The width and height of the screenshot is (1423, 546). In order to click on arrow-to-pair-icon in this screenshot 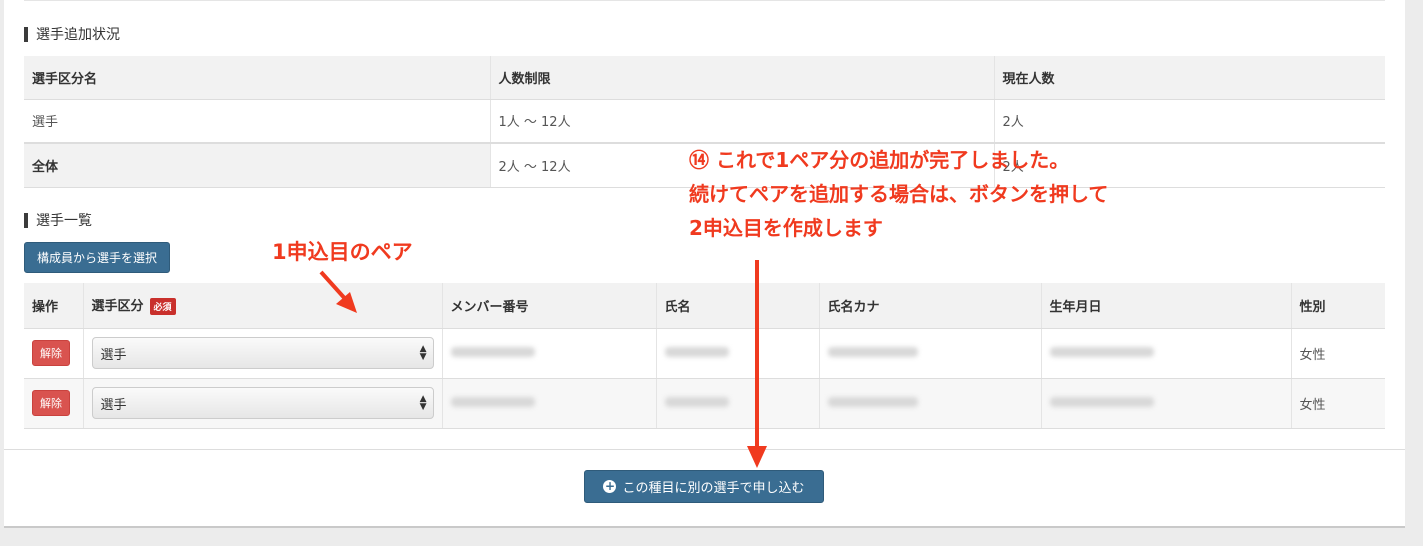, I will do `click(338, 291)`.